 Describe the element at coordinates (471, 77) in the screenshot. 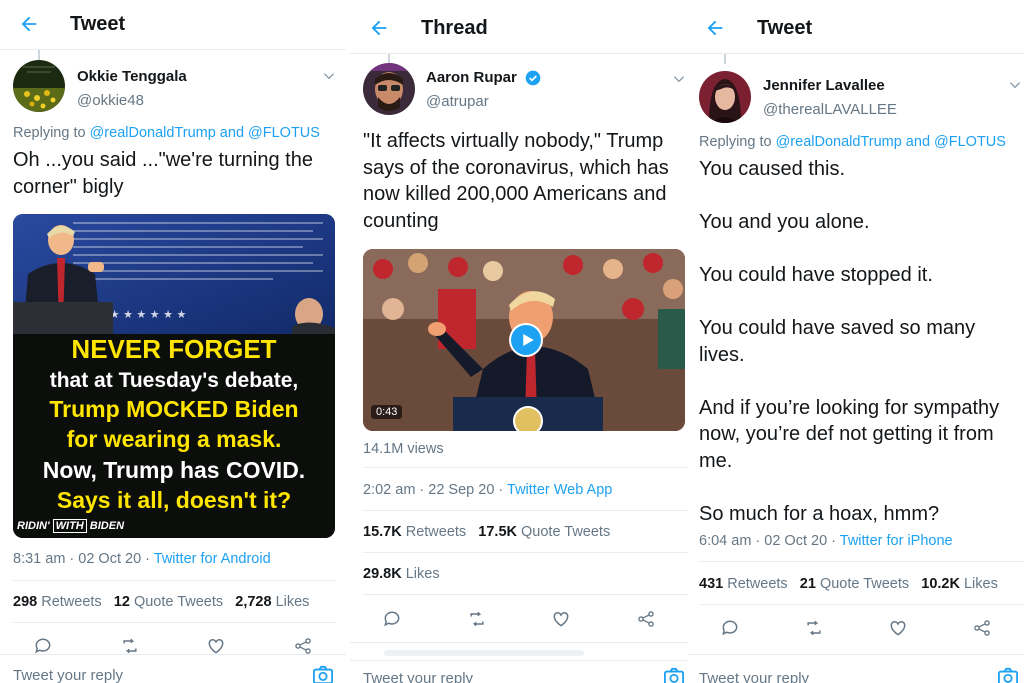

I see `author-name: Aaron Rupar` at that location.